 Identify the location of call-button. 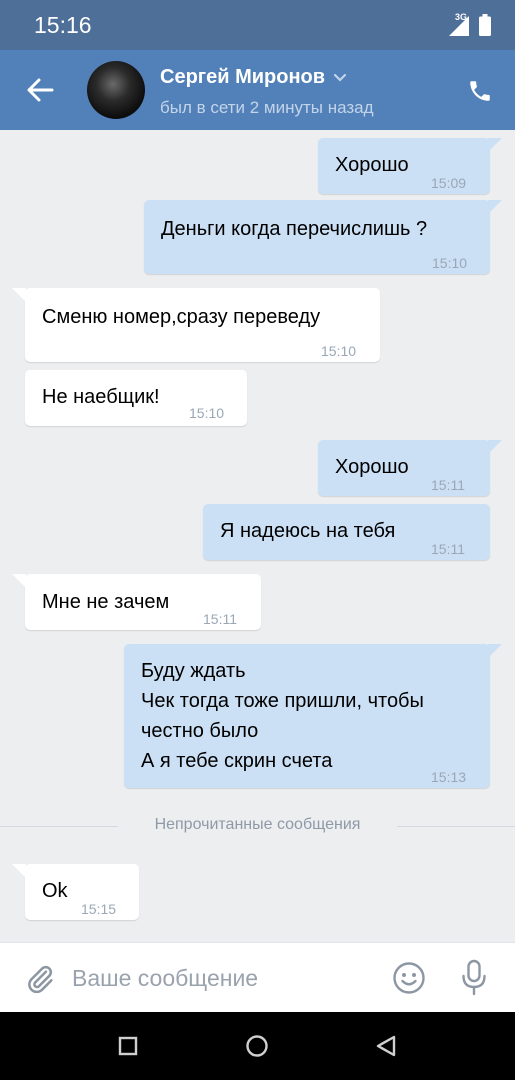
(480, 91).